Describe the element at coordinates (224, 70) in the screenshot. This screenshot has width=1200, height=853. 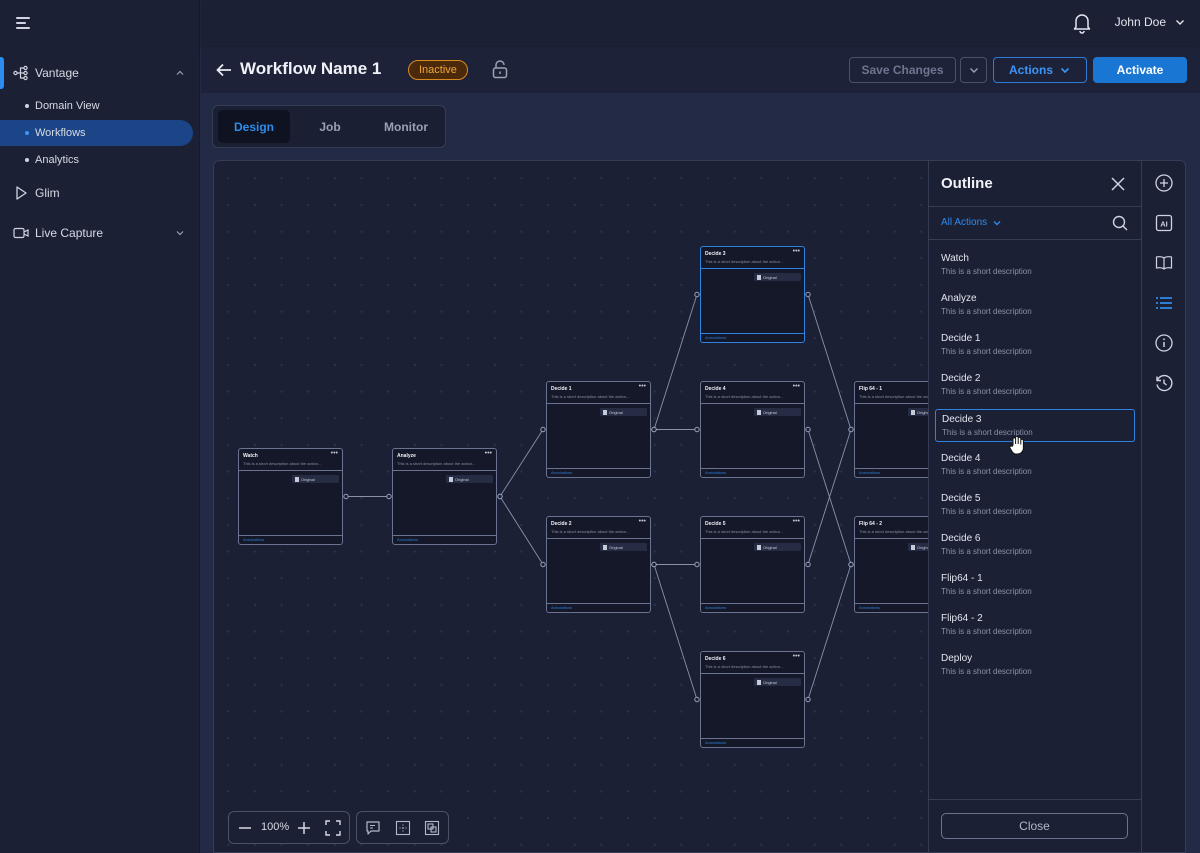
I see `back-arrow-icon` at that location.